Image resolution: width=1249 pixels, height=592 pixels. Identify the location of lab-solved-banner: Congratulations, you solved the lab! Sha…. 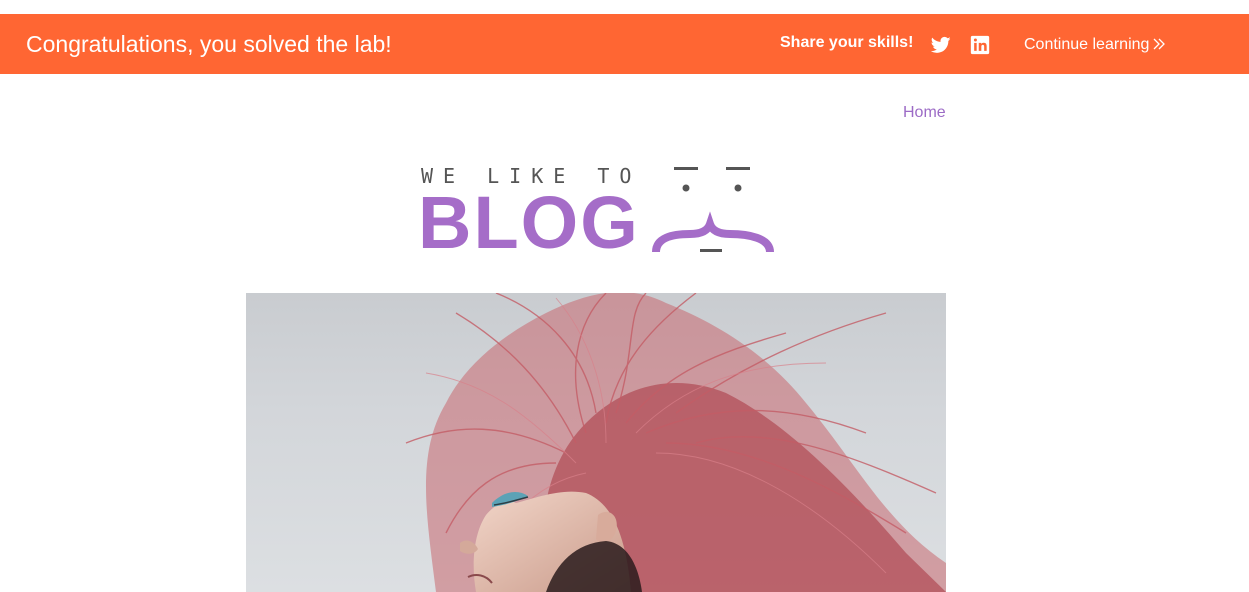
(624, 44).